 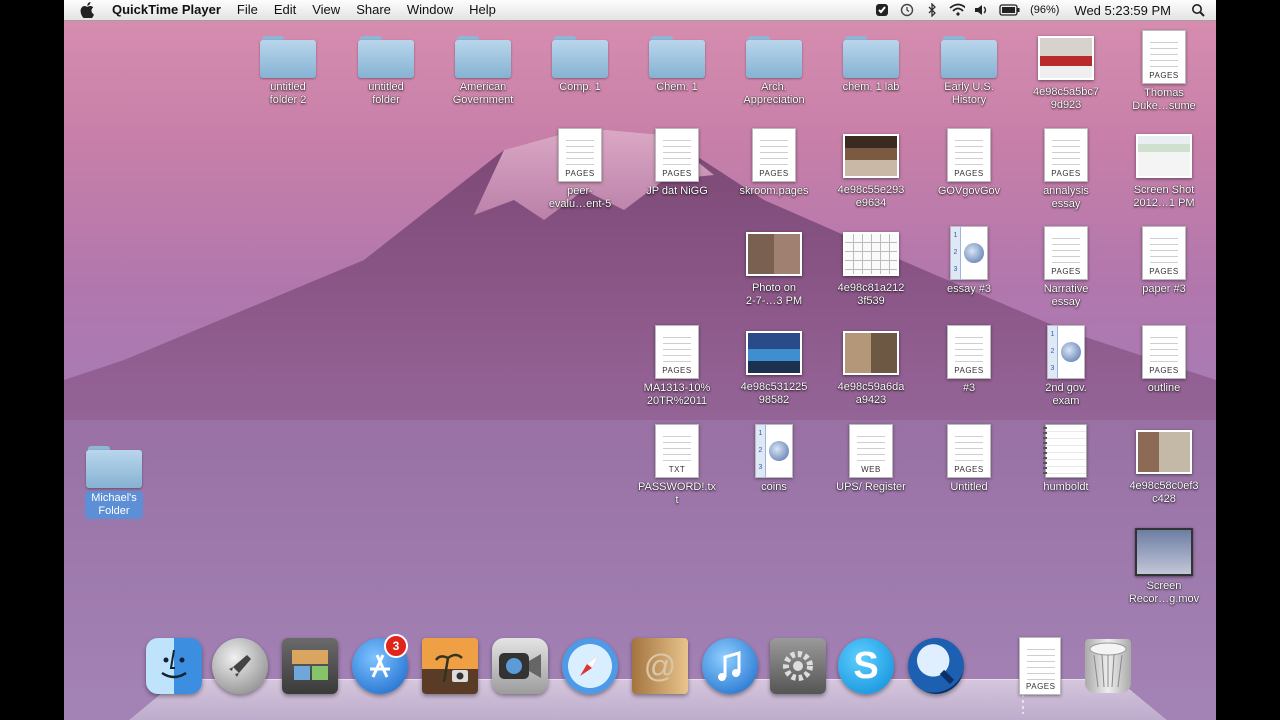 I want to click on folder-american-government: American Government, so click(x=483, y=70).